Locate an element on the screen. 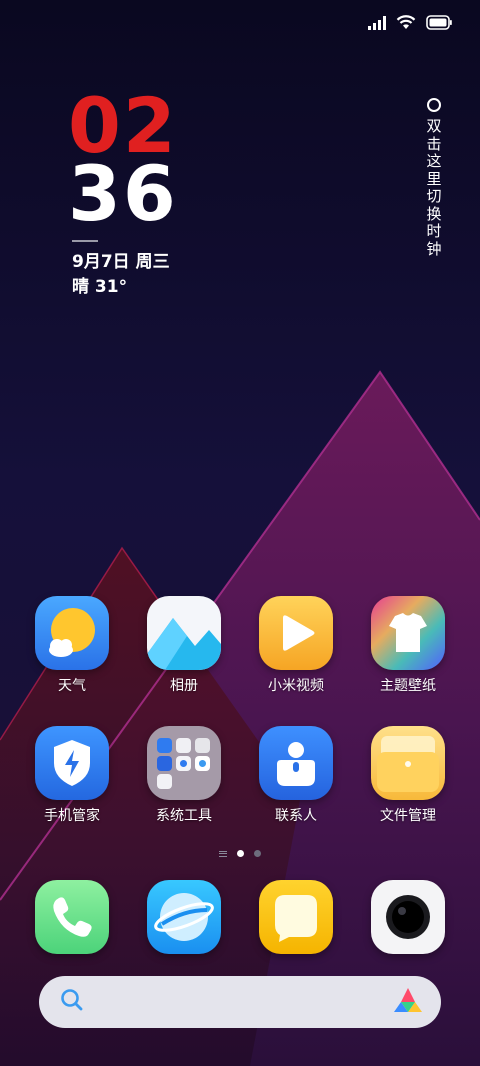  browser-icon is located at coordinates (184, 917).